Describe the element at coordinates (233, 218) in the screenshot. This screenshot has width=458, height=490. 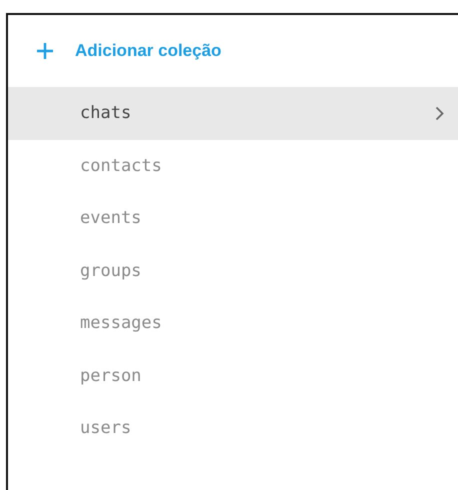
I see `collection-item: events` at that location.